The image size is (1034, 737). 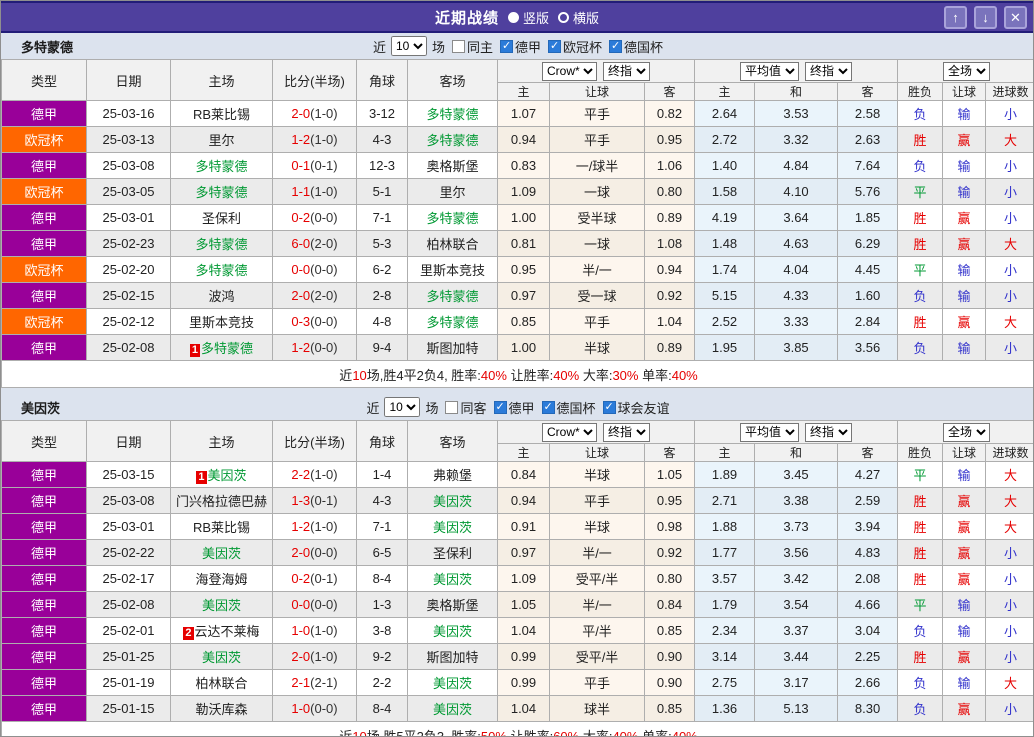 What do you see at coordinates (669, 165) in the screenshot?
I see `odds-away: 1.06` at bounding box center [669, 165].